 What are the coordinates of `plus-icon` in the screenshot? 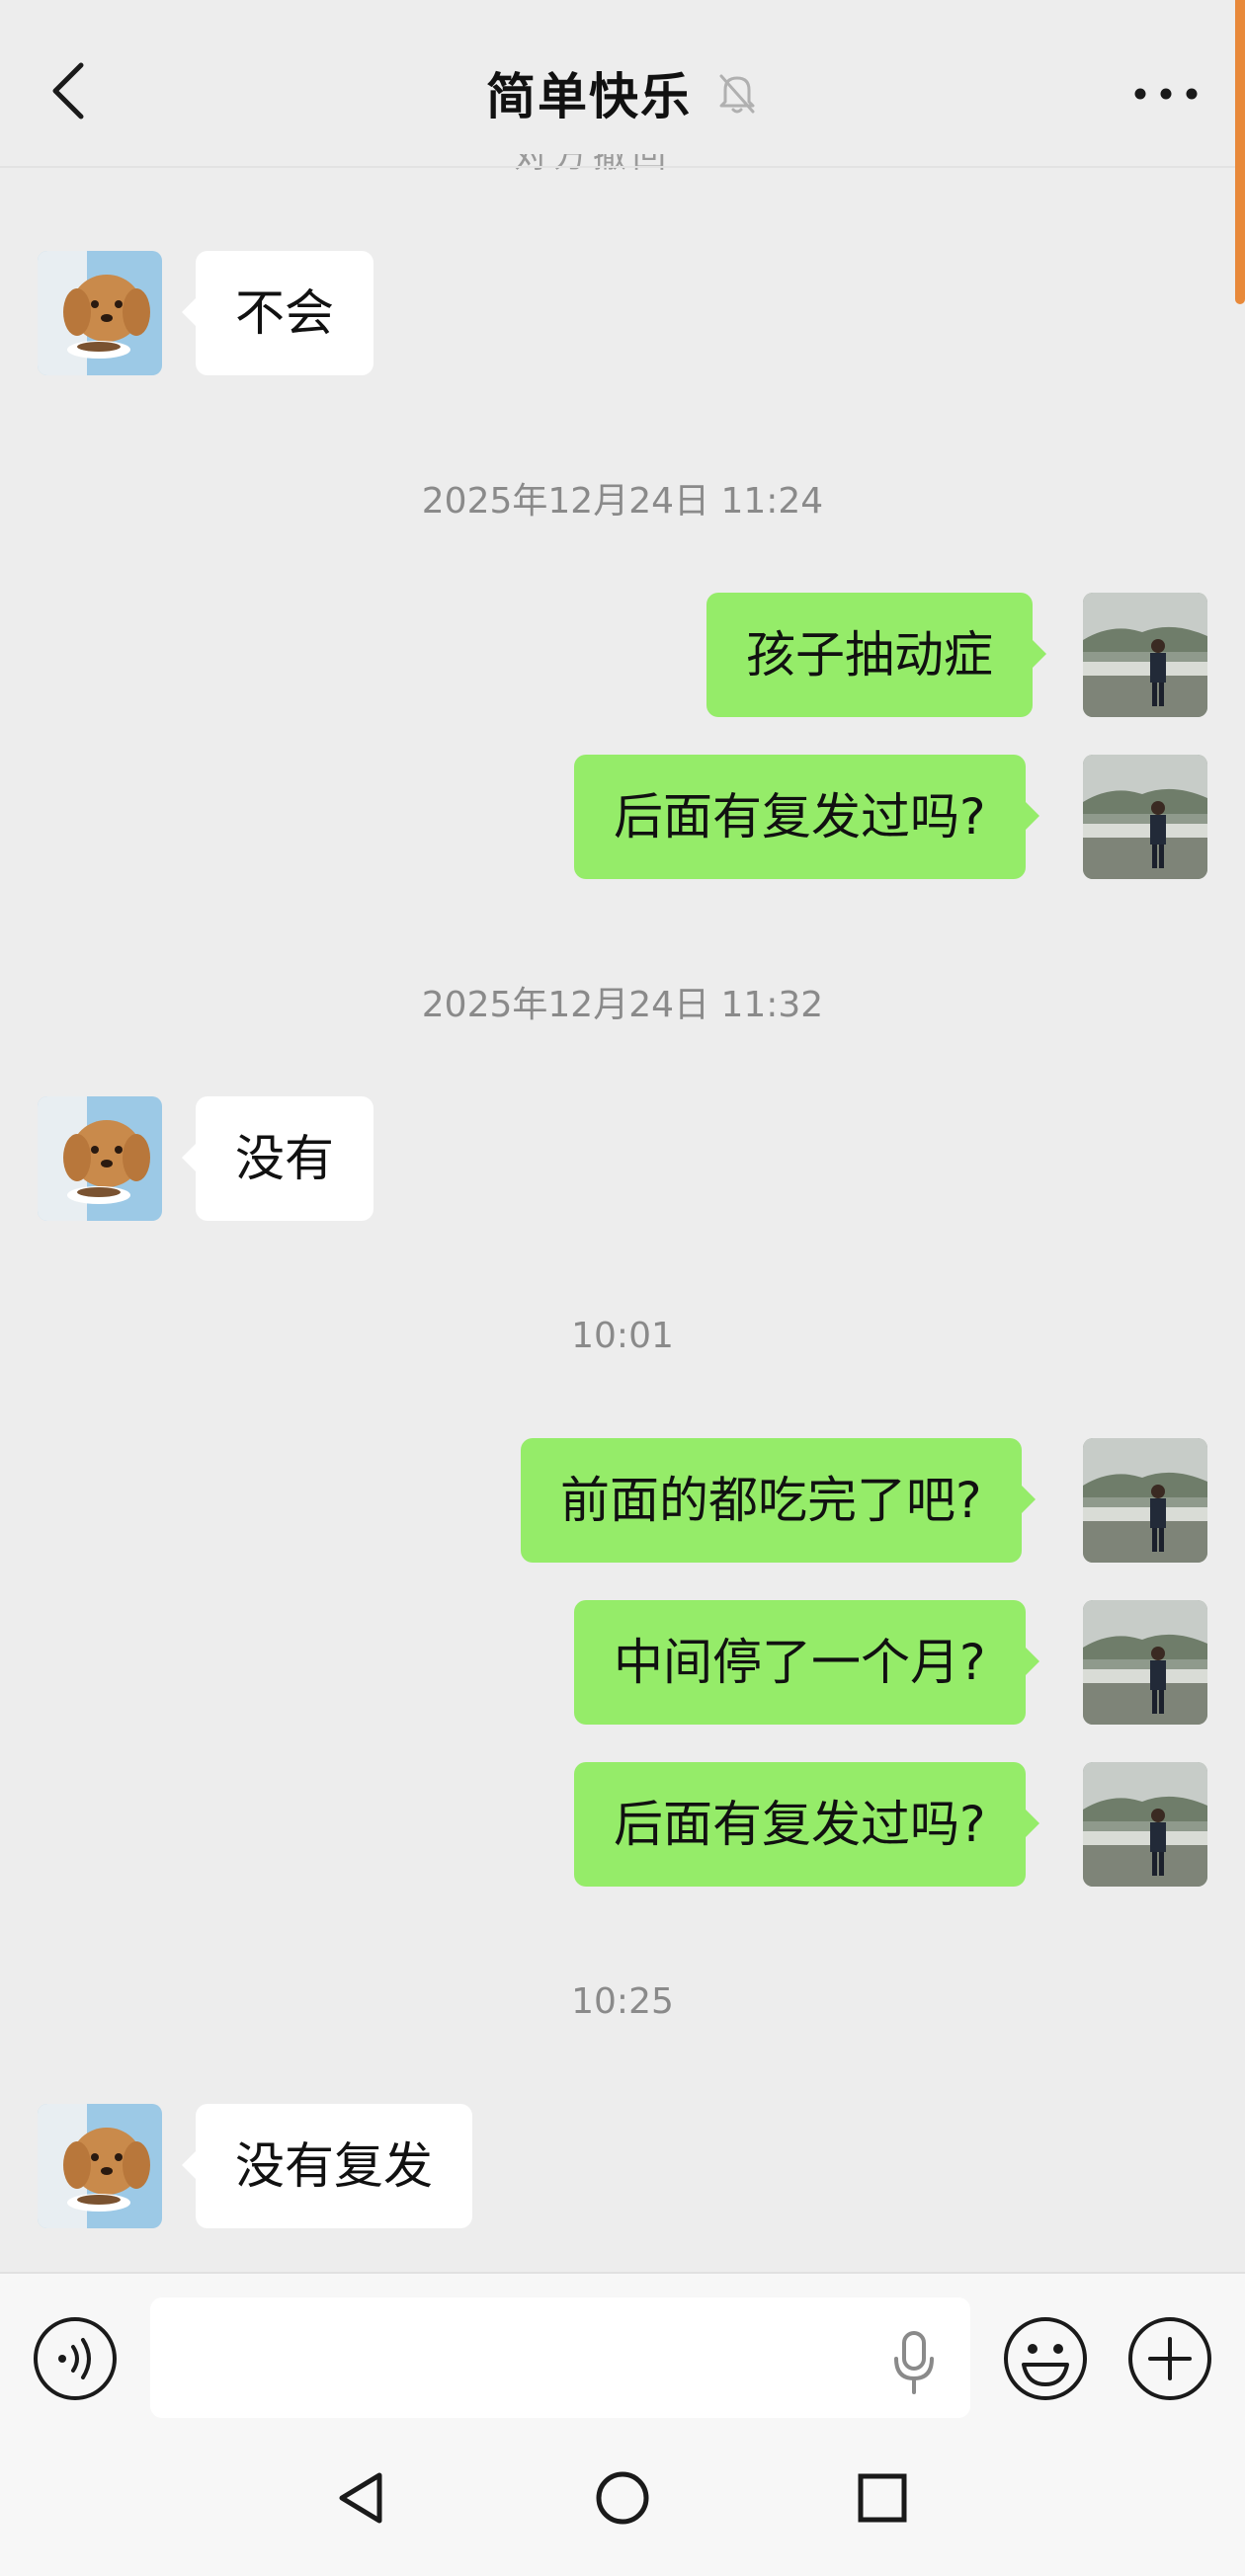 It's located at (1169, 2358).